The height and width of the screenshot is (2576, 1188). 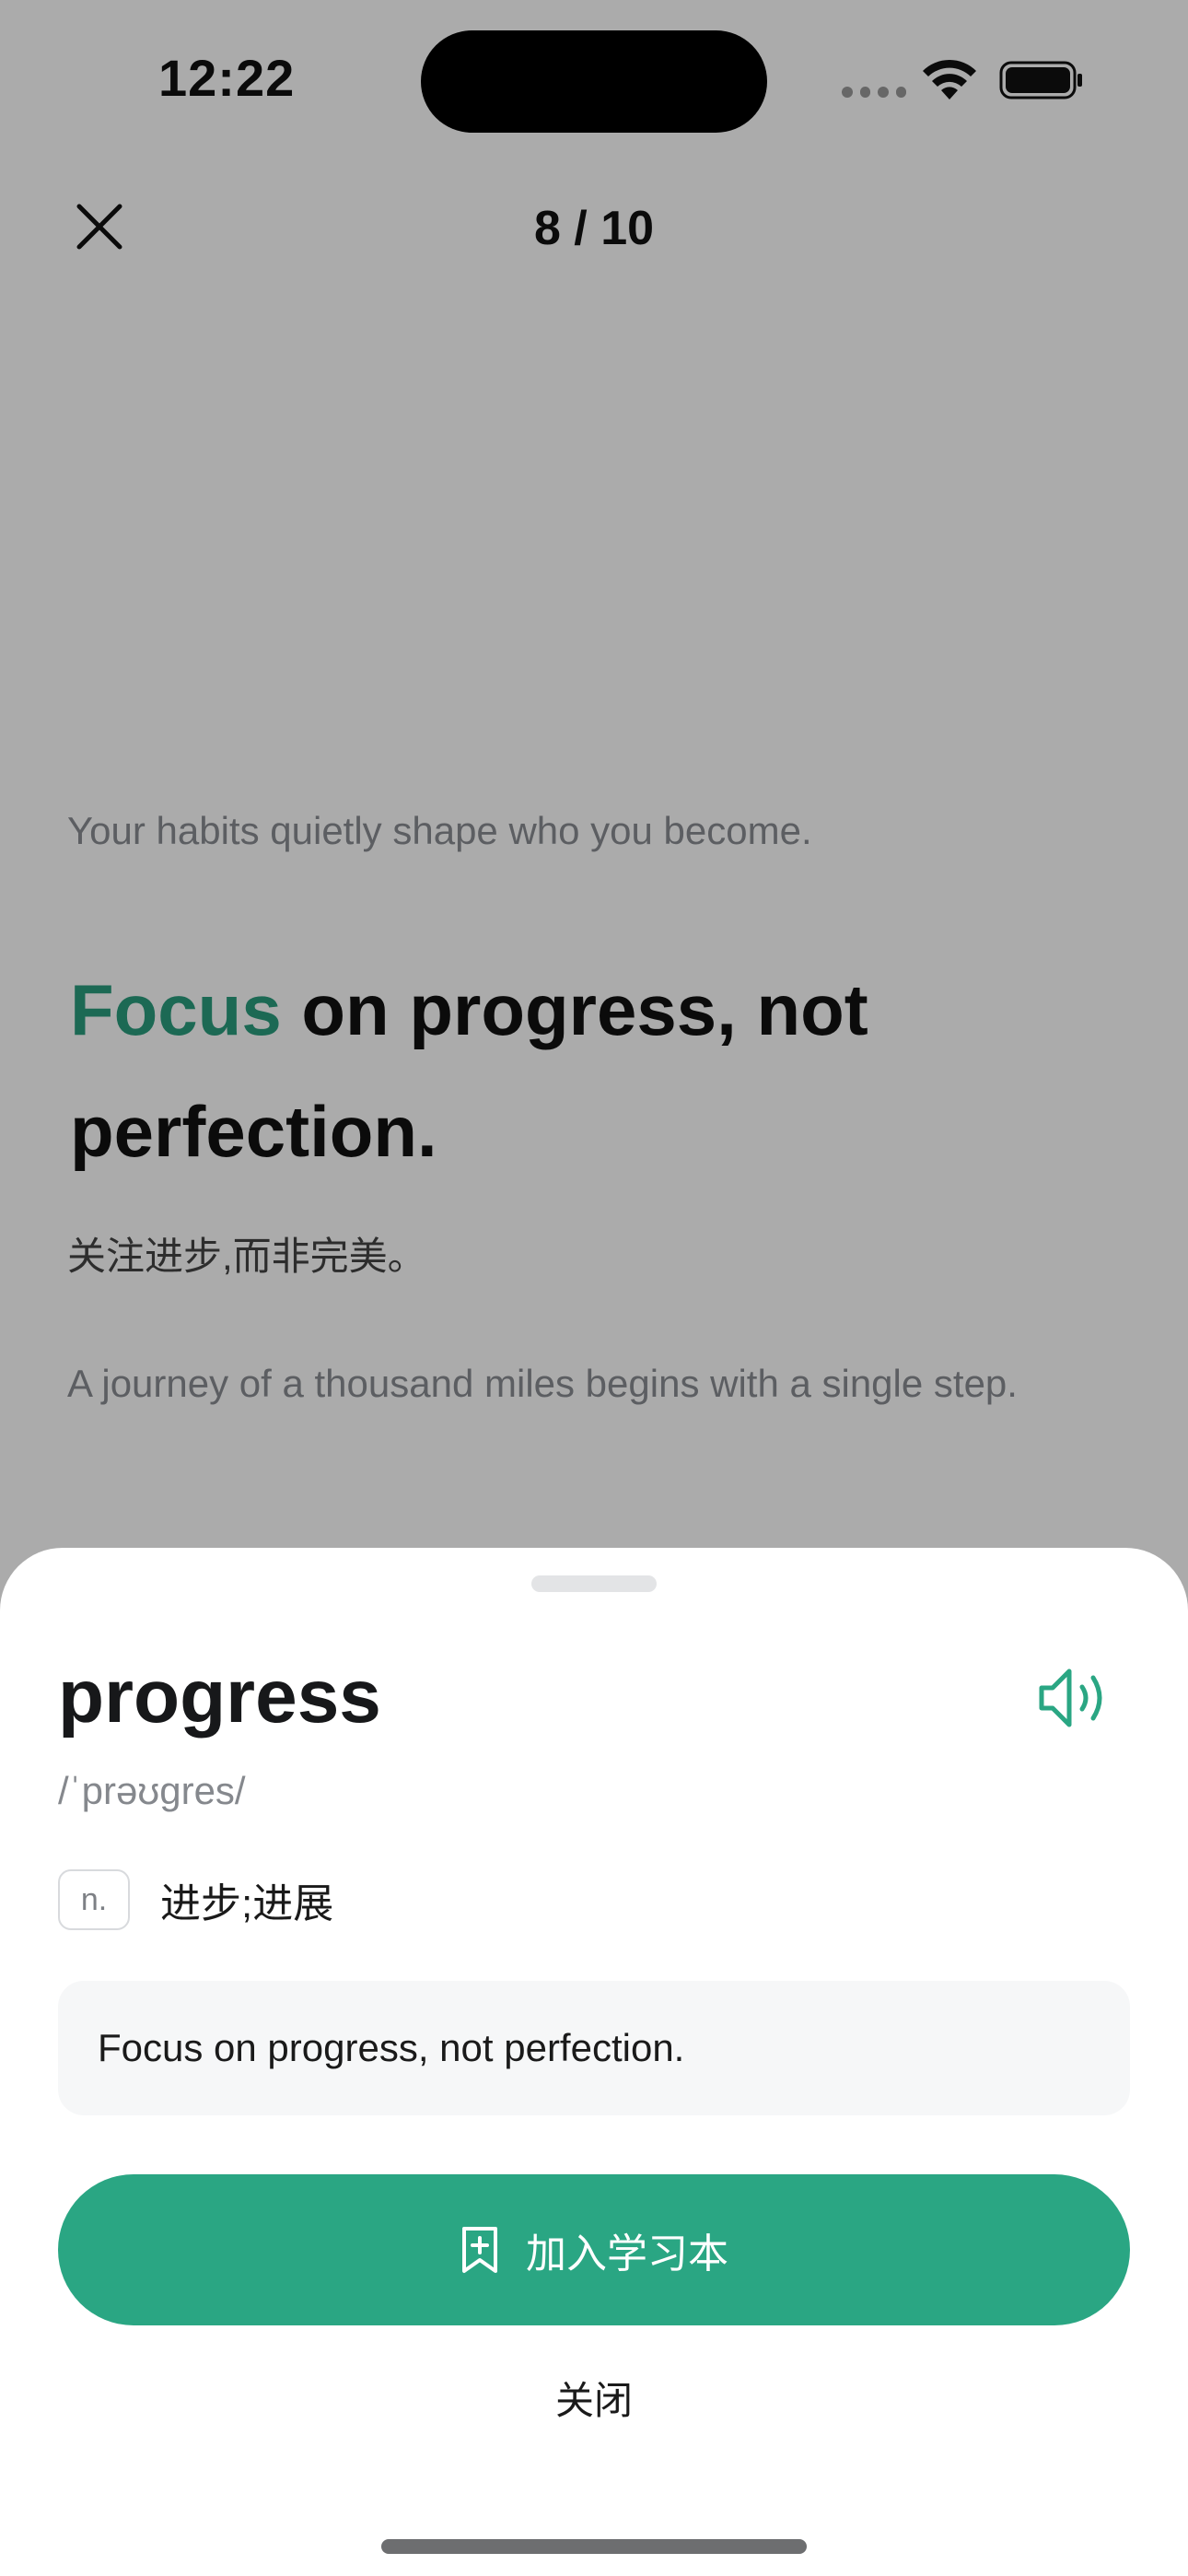 I want to click on word-title: progress, so click(x=219, y=1697).